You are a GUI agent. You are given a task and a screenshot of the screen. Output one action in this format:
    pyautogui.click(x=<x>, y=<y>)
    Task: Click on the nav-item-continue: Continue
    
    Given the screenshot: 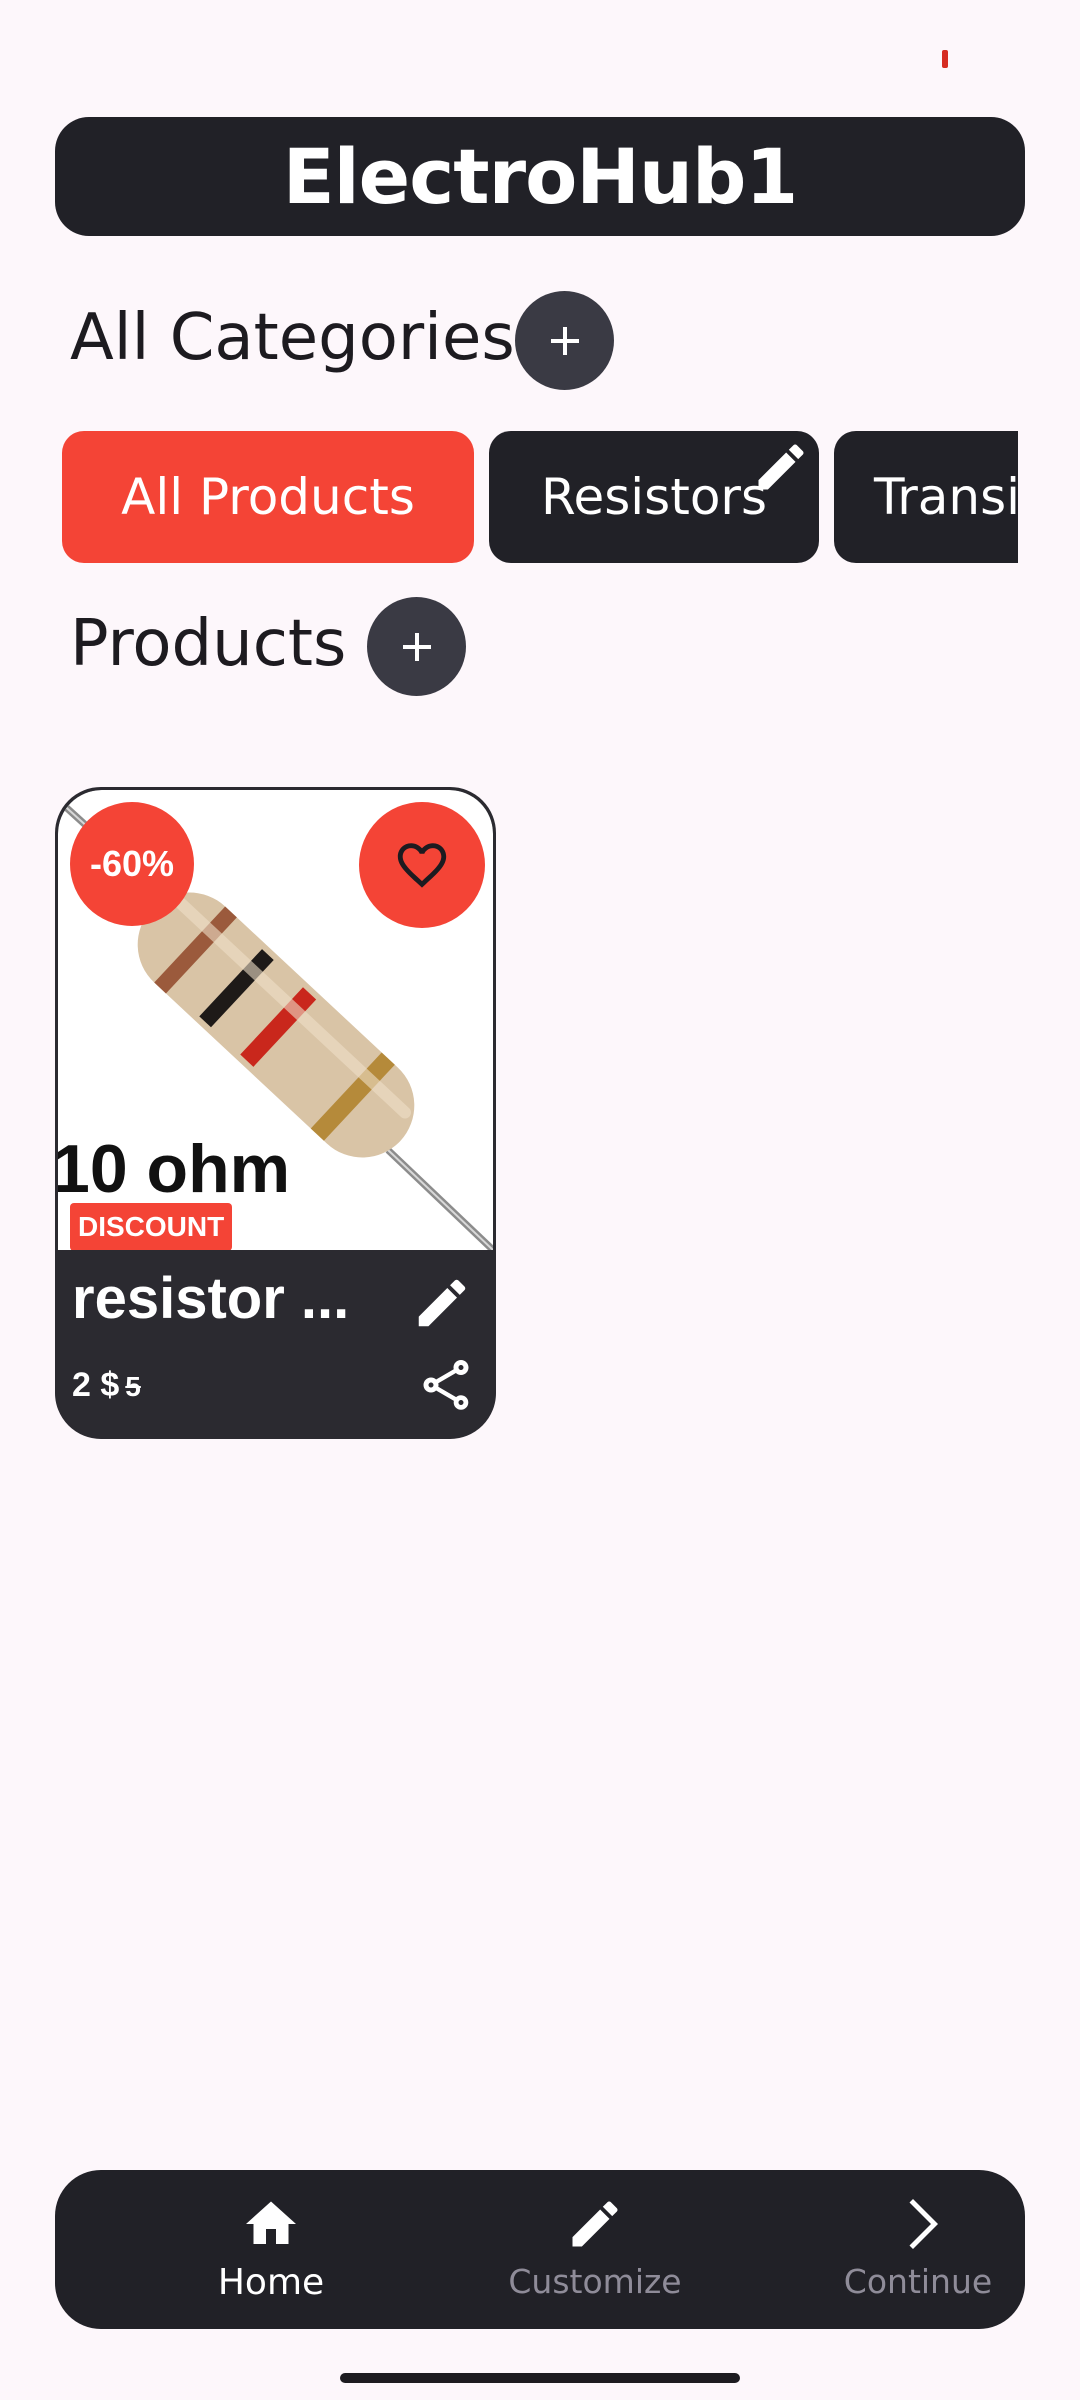 What is the action you would take?
    pyautogui.click(x=918, y=2249)
    